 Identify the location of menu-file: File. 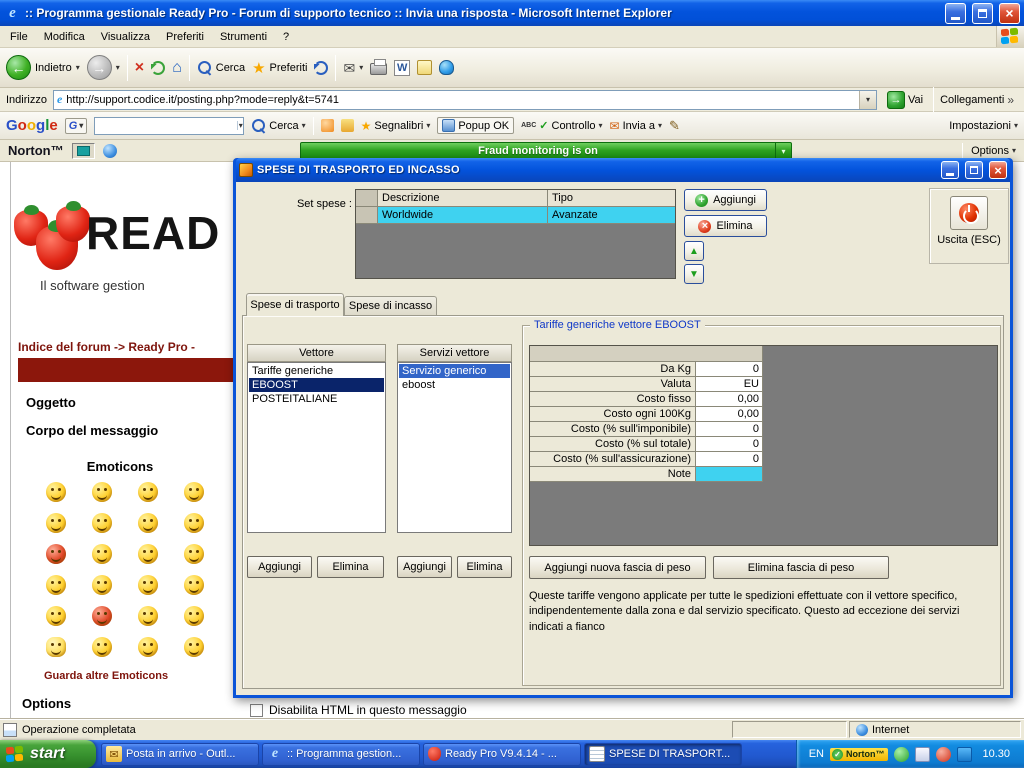
(19, 37).